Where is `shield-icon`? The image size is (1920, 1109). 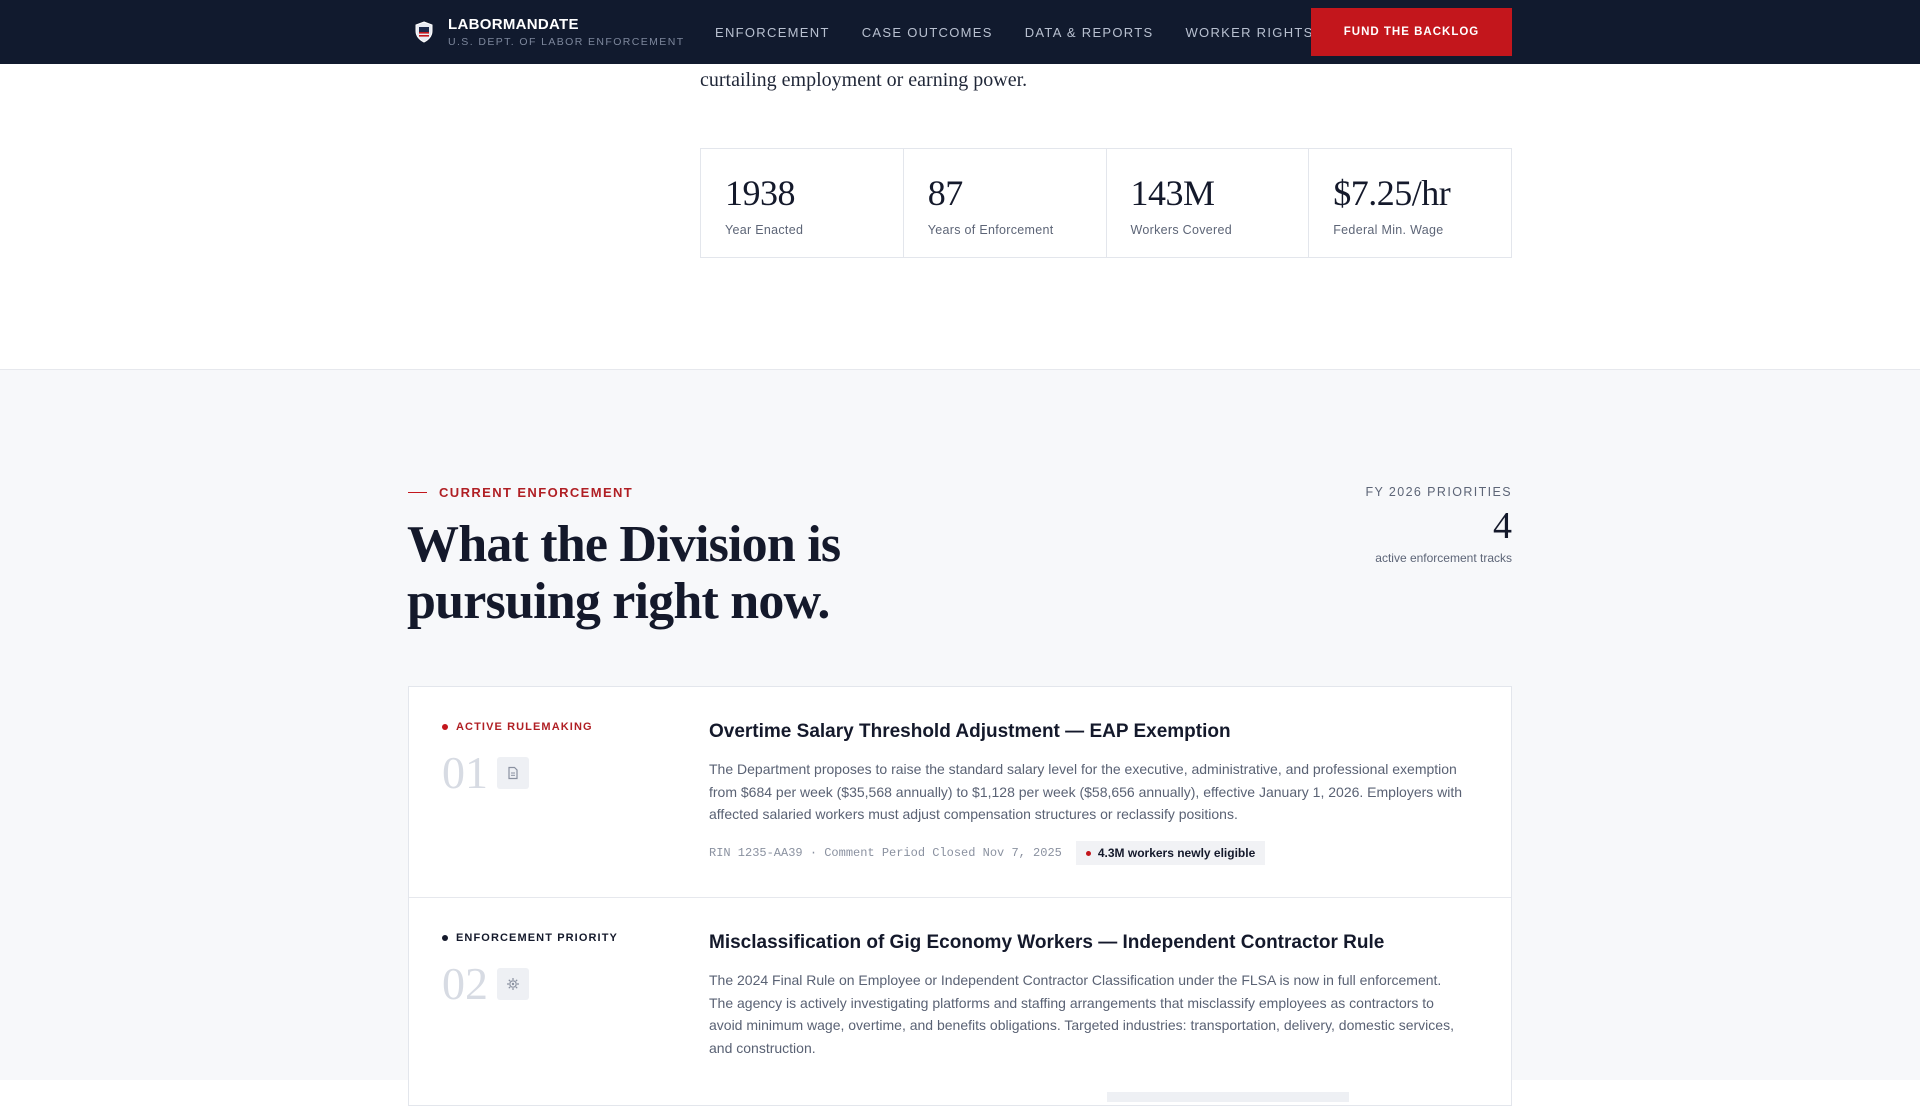
shield-icon is located at coordinates (424, 32).